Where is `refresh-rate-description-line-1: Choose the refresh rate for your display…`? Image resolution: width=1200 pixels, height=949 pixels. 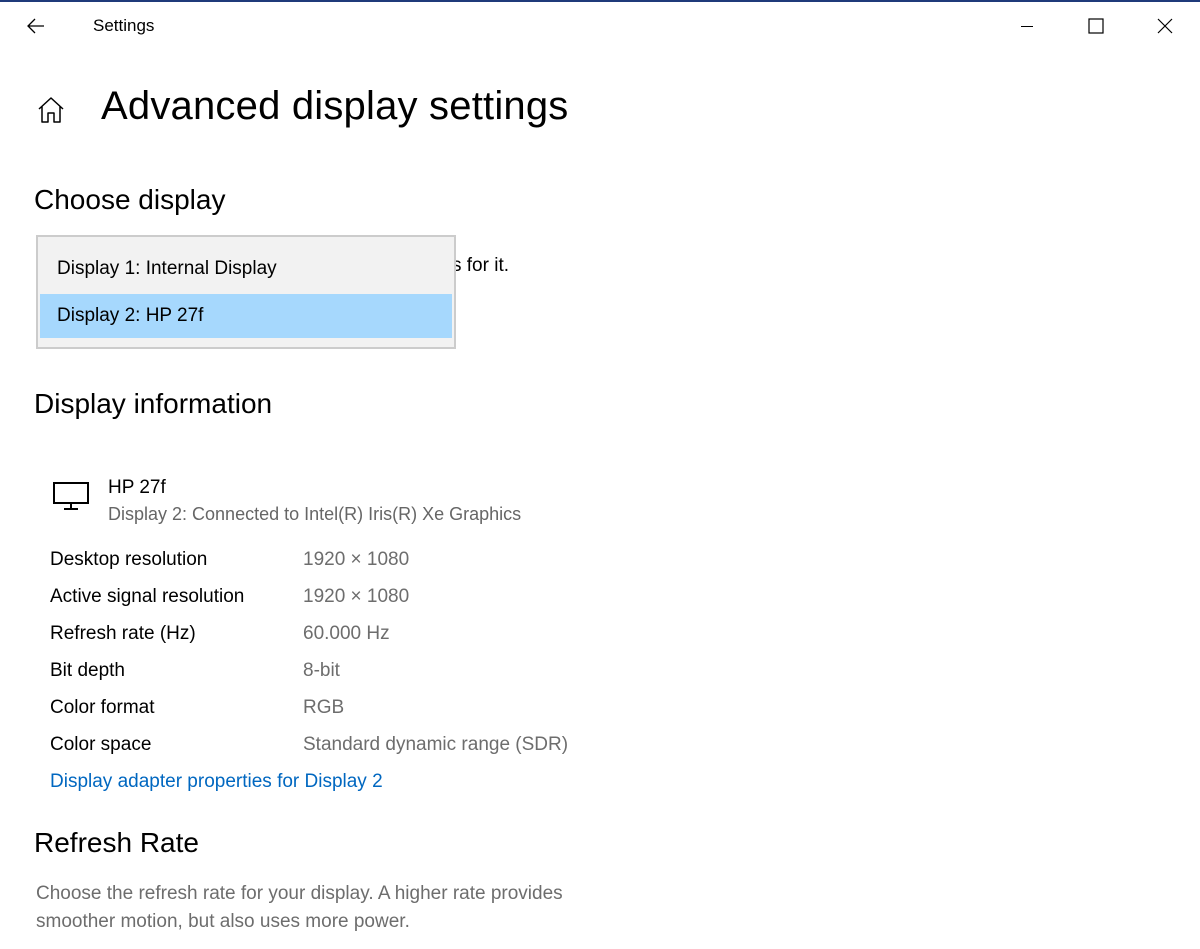
refresh-rate-description-line-1: Choose the refresh rate for your display… is located at coordinates (299, 893).